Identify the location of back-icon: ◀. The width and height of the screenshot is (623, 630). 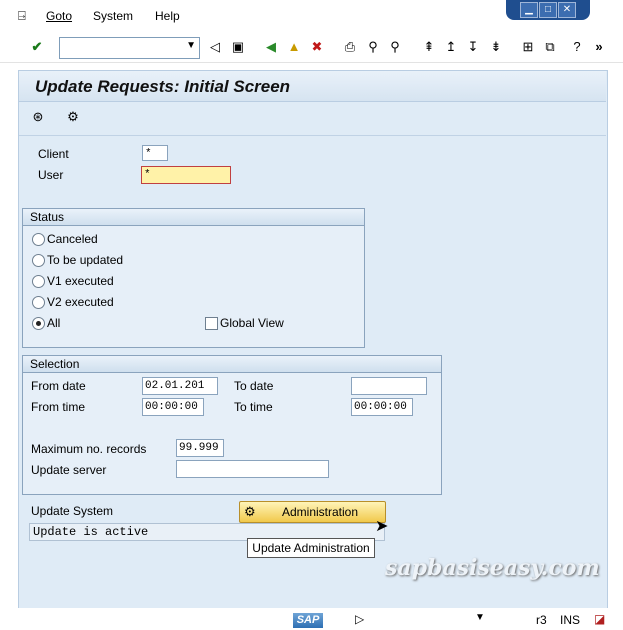
(271, 47).